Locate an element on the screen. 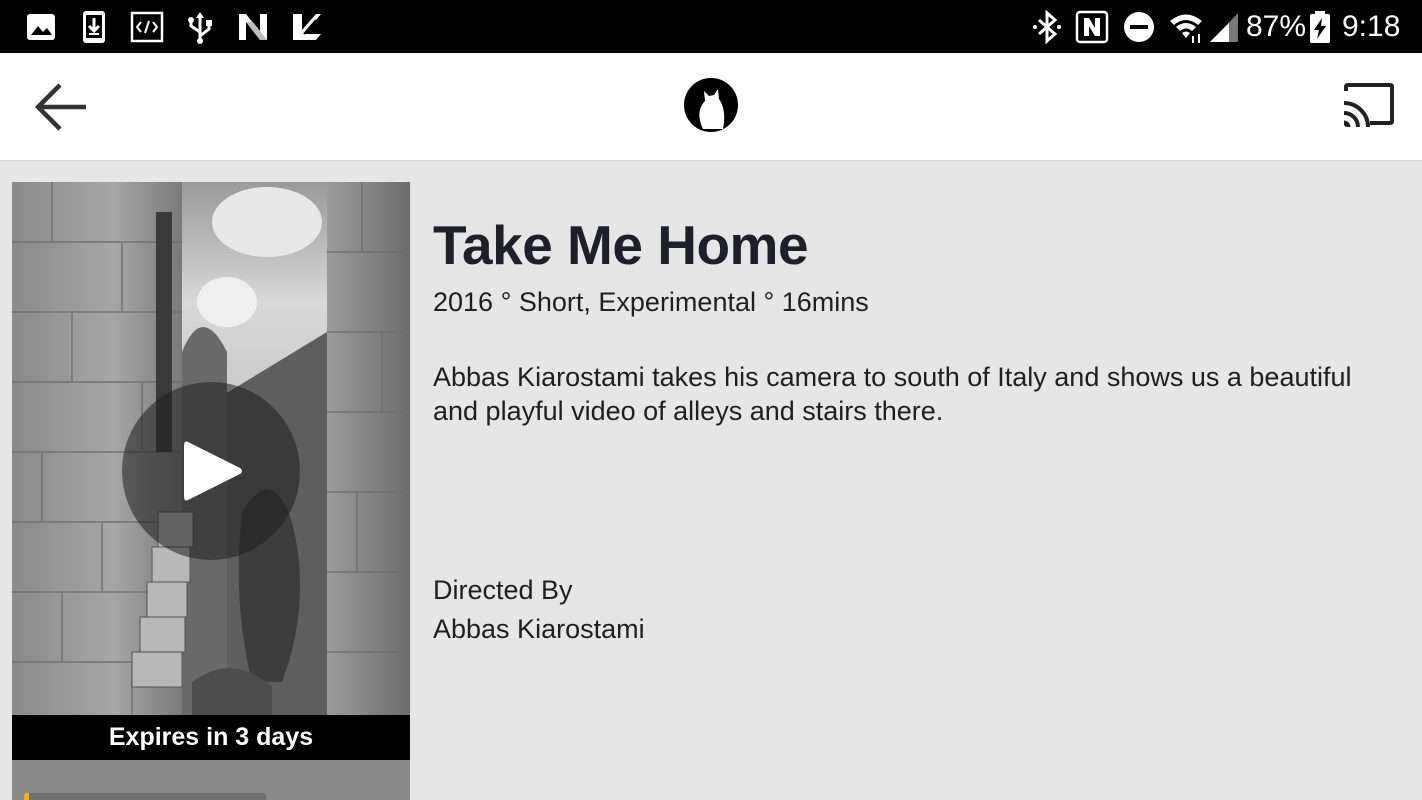  play-icon is located at coordinates (213, 471).